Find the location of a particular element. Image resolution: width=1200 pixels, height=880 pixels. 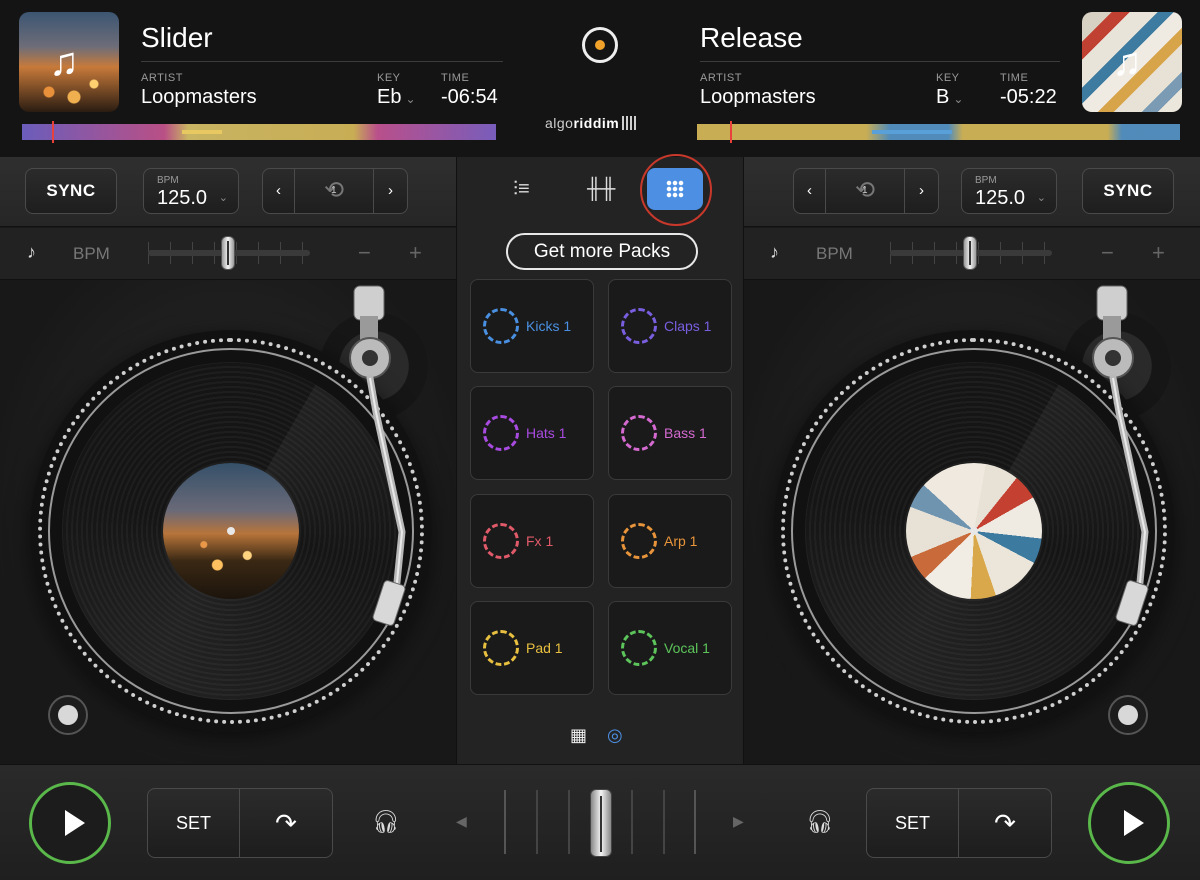

left-loop-button: ⟲ 1 is located at coordinates (334, 191).